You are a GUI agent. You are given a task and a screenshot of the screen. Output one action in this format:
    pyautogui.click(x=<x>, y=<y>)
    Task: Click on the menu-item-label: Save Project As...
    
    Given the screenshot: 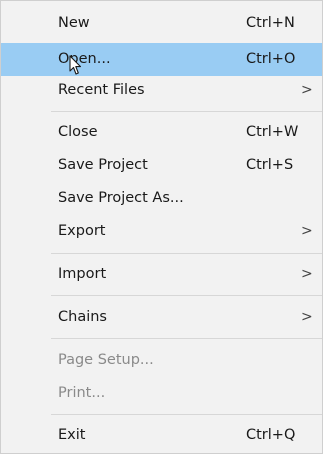 What is the action you would take?
    pyautogui.click(x=121, y=198)
    